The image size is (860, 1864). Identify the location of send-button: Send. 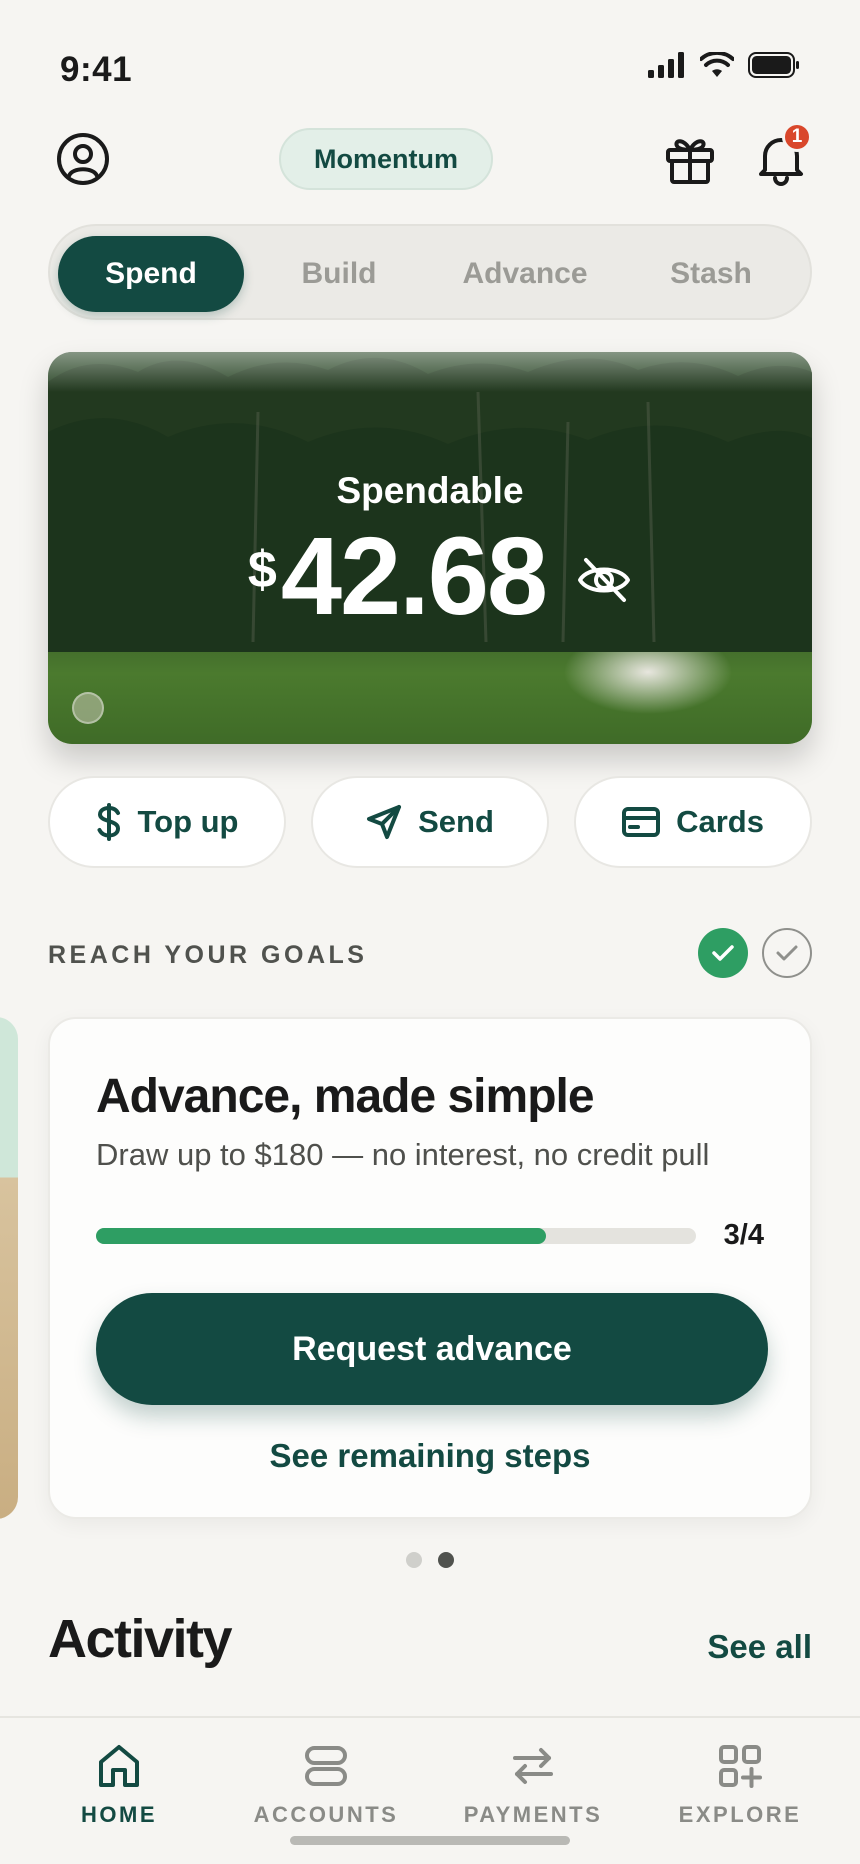
(430, 822).